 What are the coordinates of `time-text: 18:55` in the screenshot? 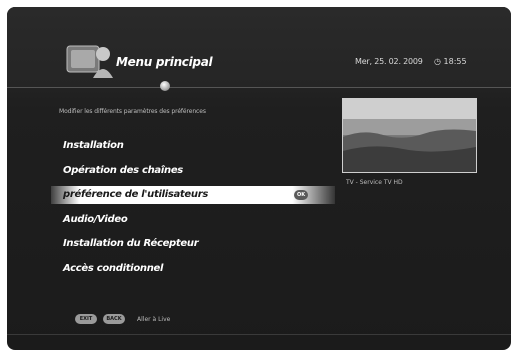 It's located at (455, 61).